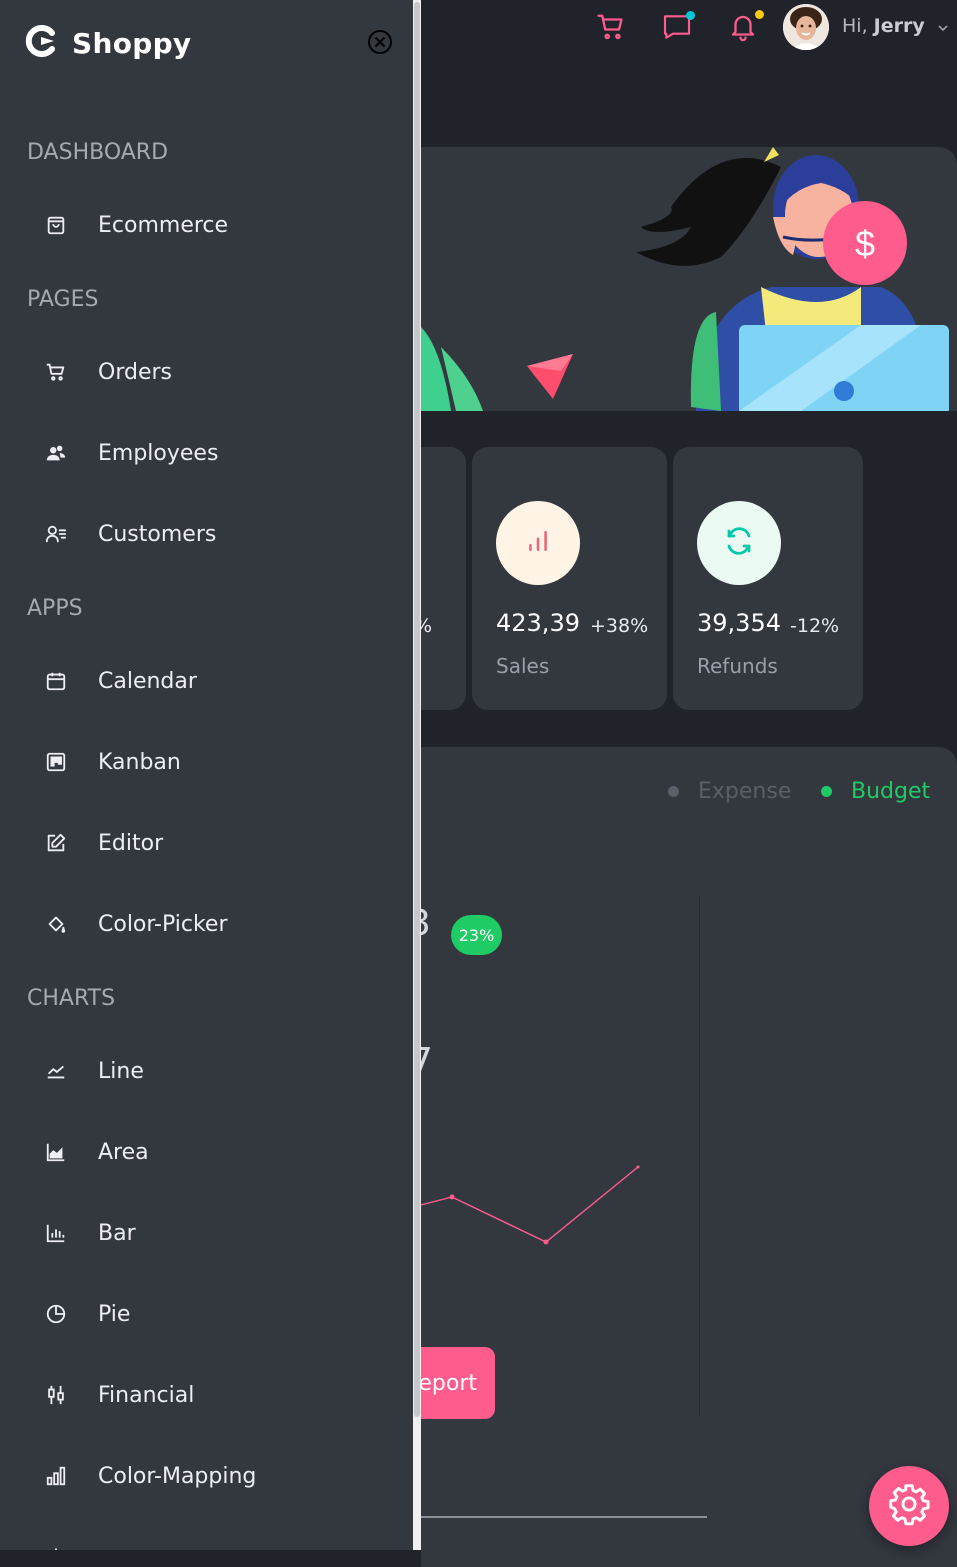  What do you see at coordinates (56, 1476) in the screenshot?
I see `color-mapping-icon` at bounding box center [56, 1476].